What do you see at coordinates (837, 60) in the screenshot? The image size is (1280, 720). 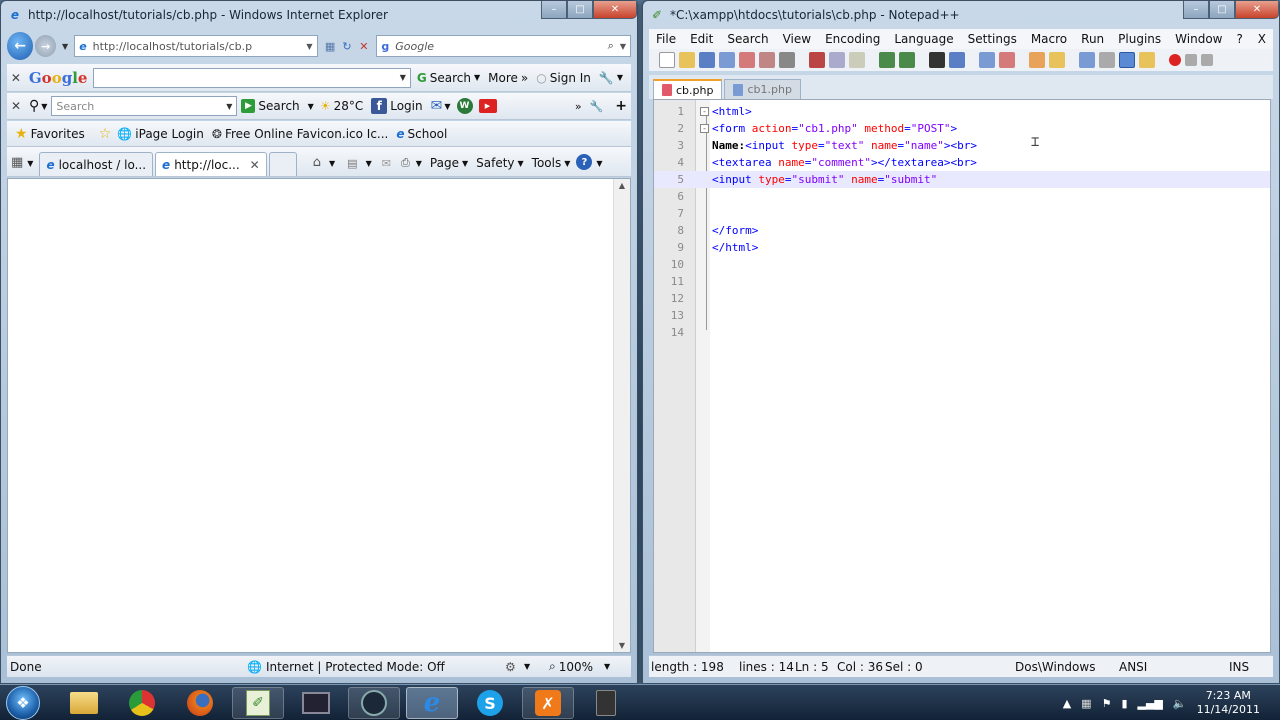 I see `copy-icon` at bounding box center [837, 60].